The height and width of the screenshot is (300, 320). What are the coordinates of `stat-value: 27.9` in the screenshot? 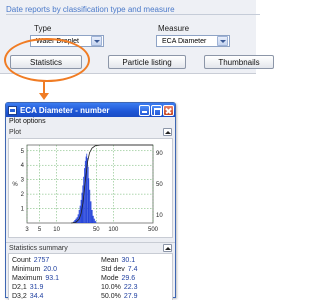 It's located at (130, 296).